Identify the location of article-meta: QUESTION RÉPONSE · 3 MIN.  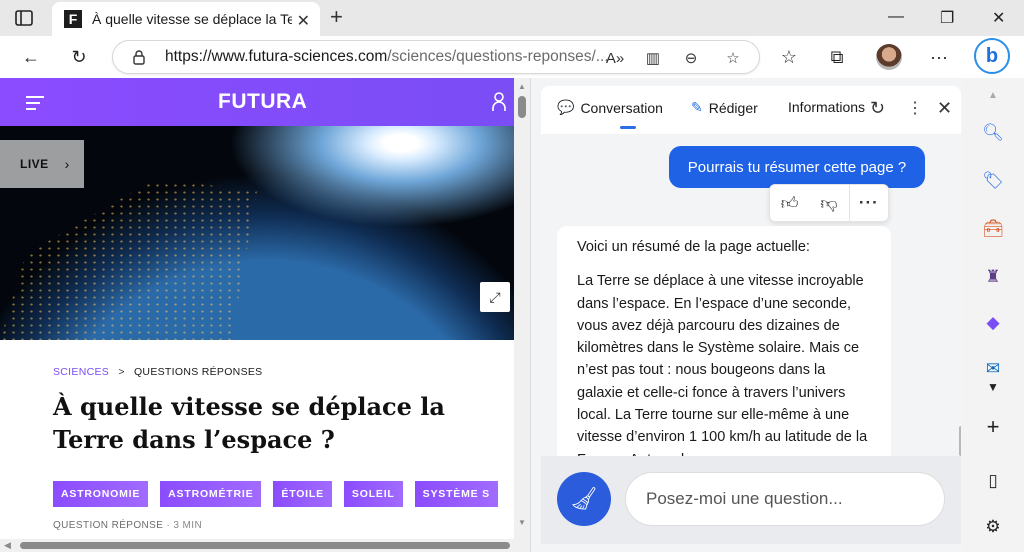
(127, 525).